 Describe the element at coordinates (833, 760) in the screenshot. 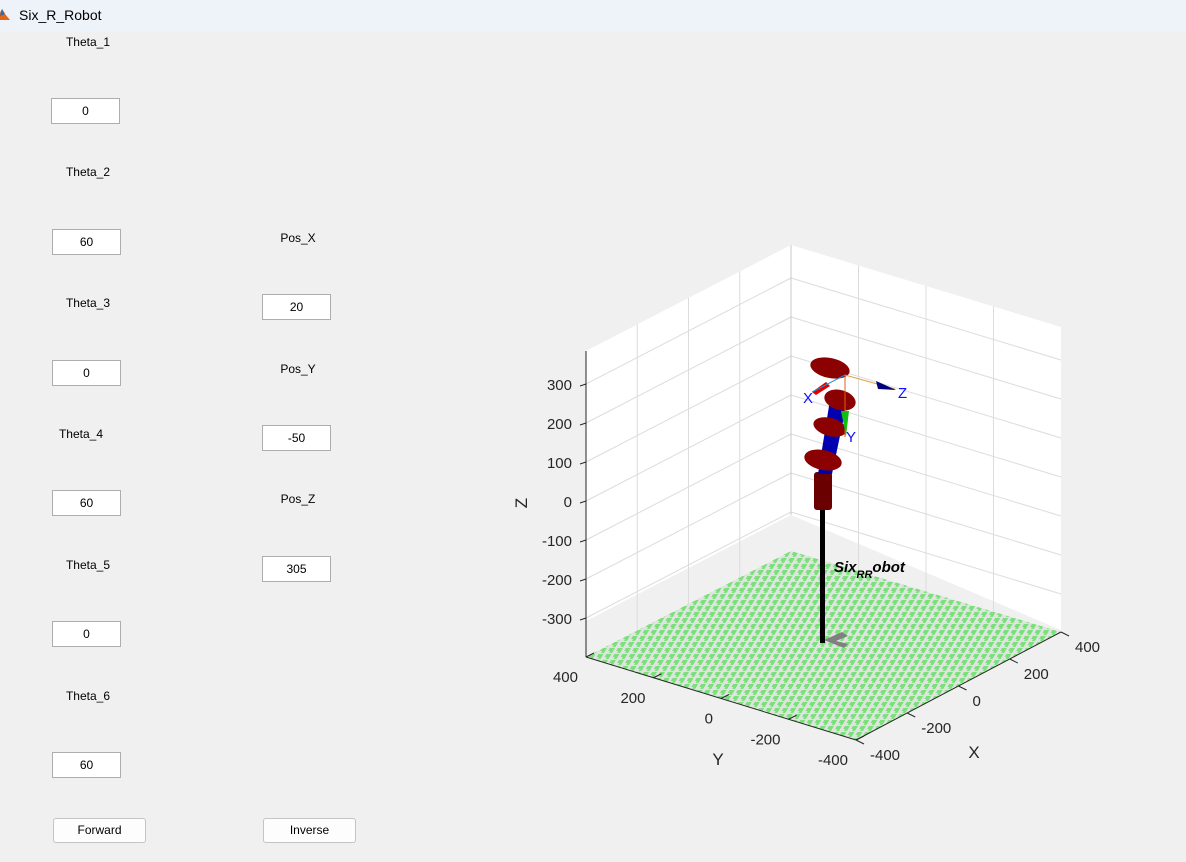

I see `y-tick-label: -400` at that location.